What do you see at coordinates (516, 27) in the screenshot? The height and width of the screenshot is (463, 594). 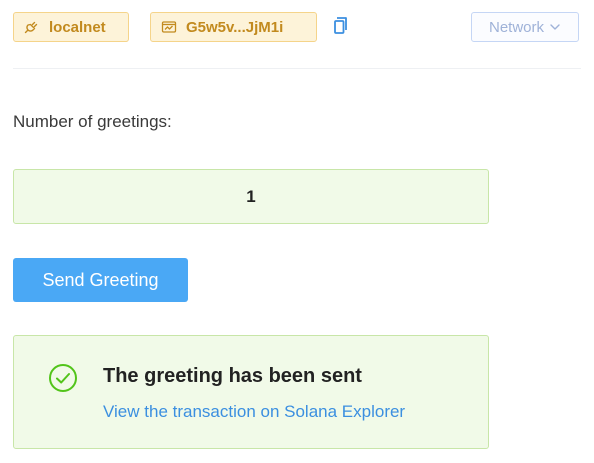 I see `network-select-label: Network` at bounding box center [516, 27].